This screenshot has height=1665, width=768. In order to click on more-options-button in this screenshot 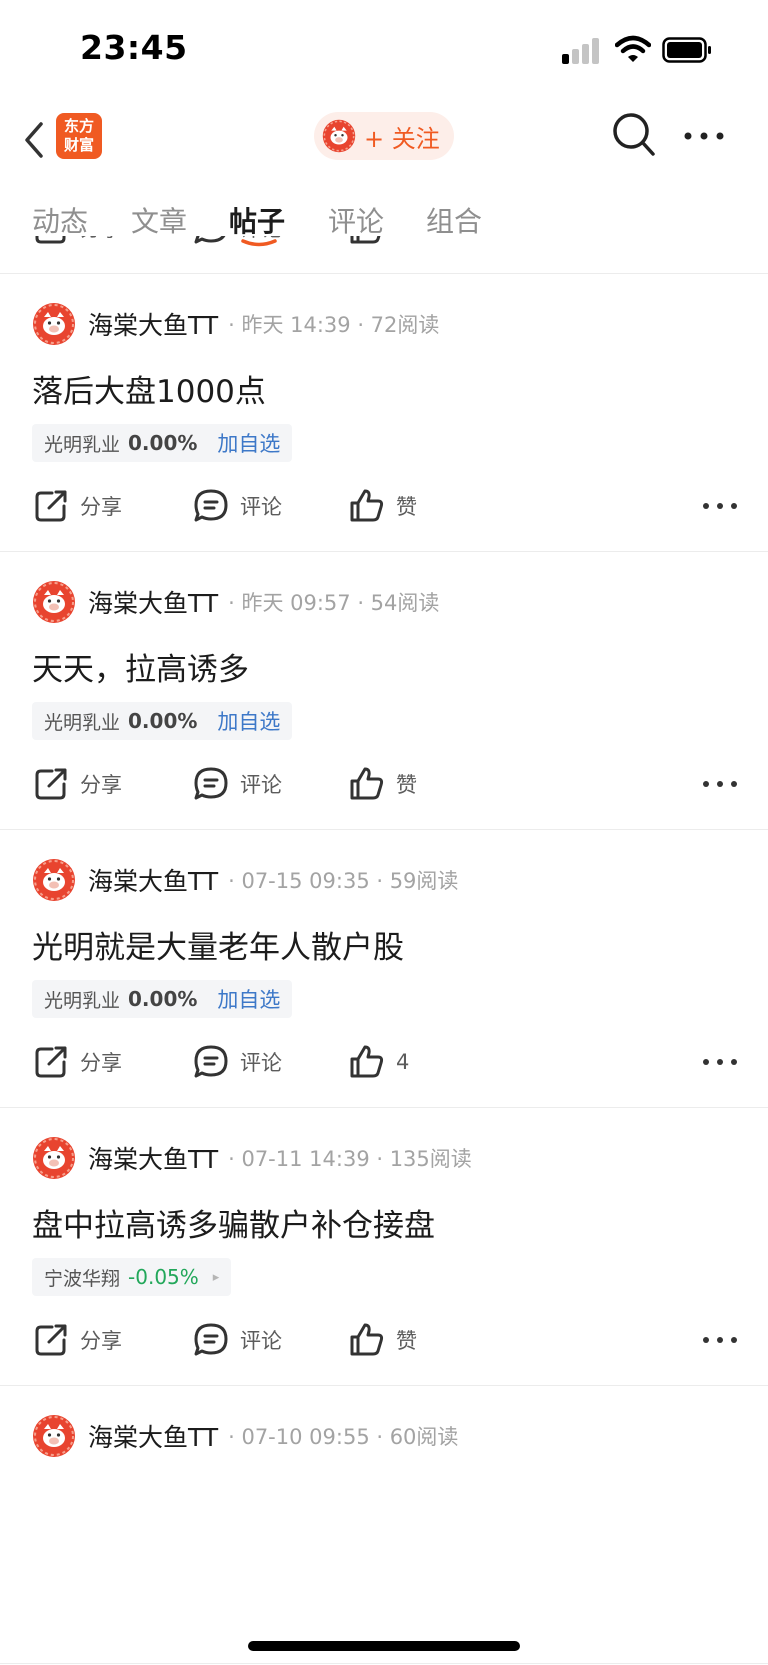, I will do `click(704, 136)`.